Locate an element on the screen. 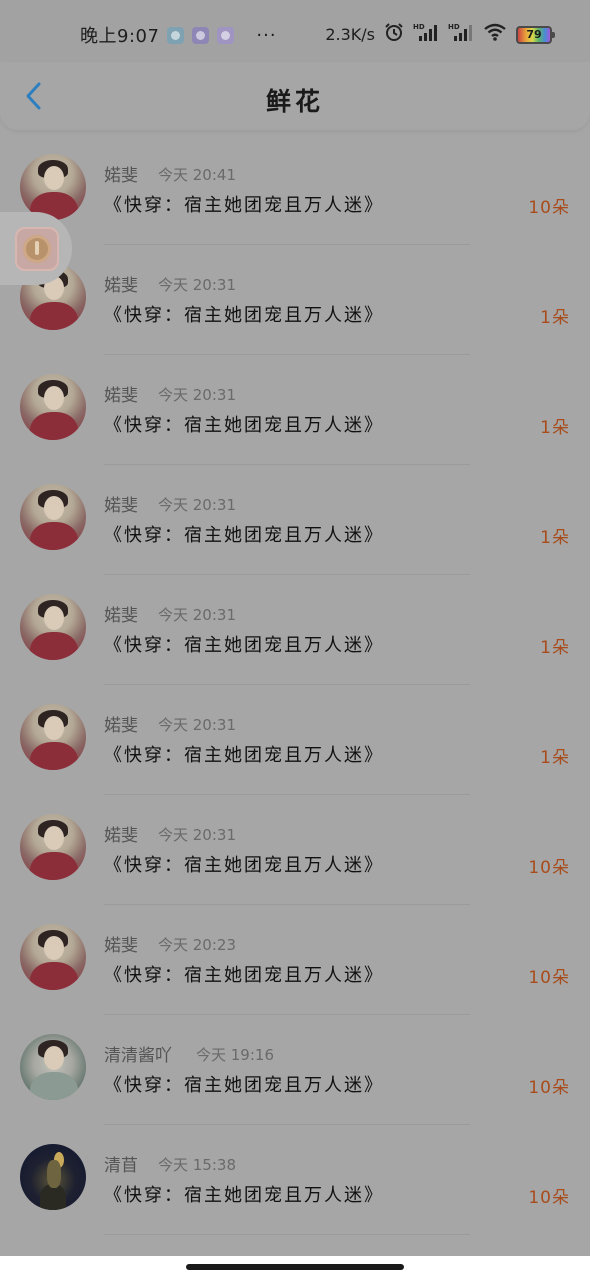 Image resolution: width=590 pixels, height=1280 pixels. send-time: 今天 20:23 is located at coordinates (197, 945).